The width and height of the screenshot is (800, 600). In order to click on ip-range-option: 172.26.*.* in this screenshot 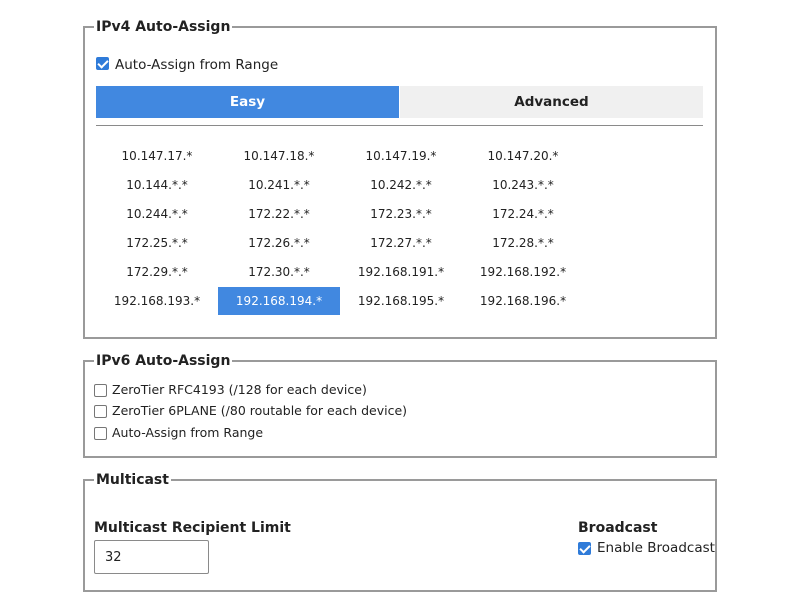, I will do `click(279, 243)`.